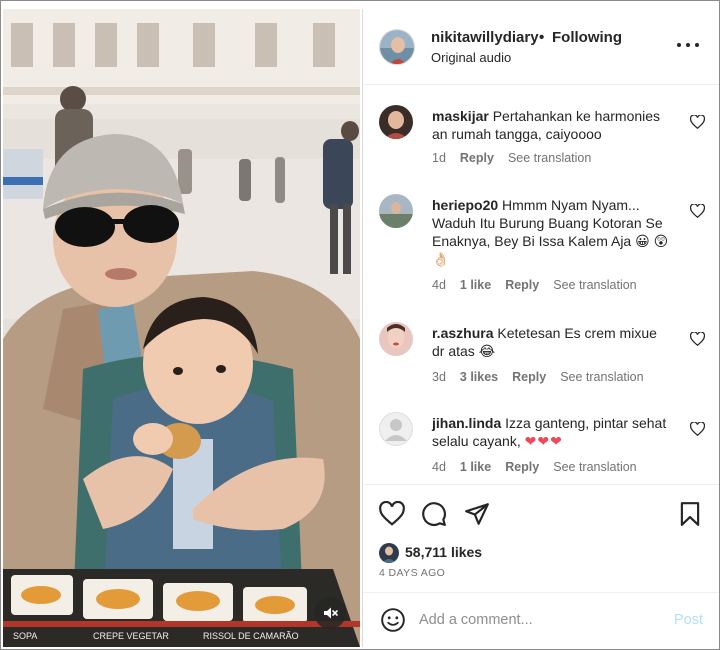 The width and height of the screenshot is (720, 650). Describe the element at coordinates (460, 116) in the screenshot. I see `comment-username: maskijar` at that location.